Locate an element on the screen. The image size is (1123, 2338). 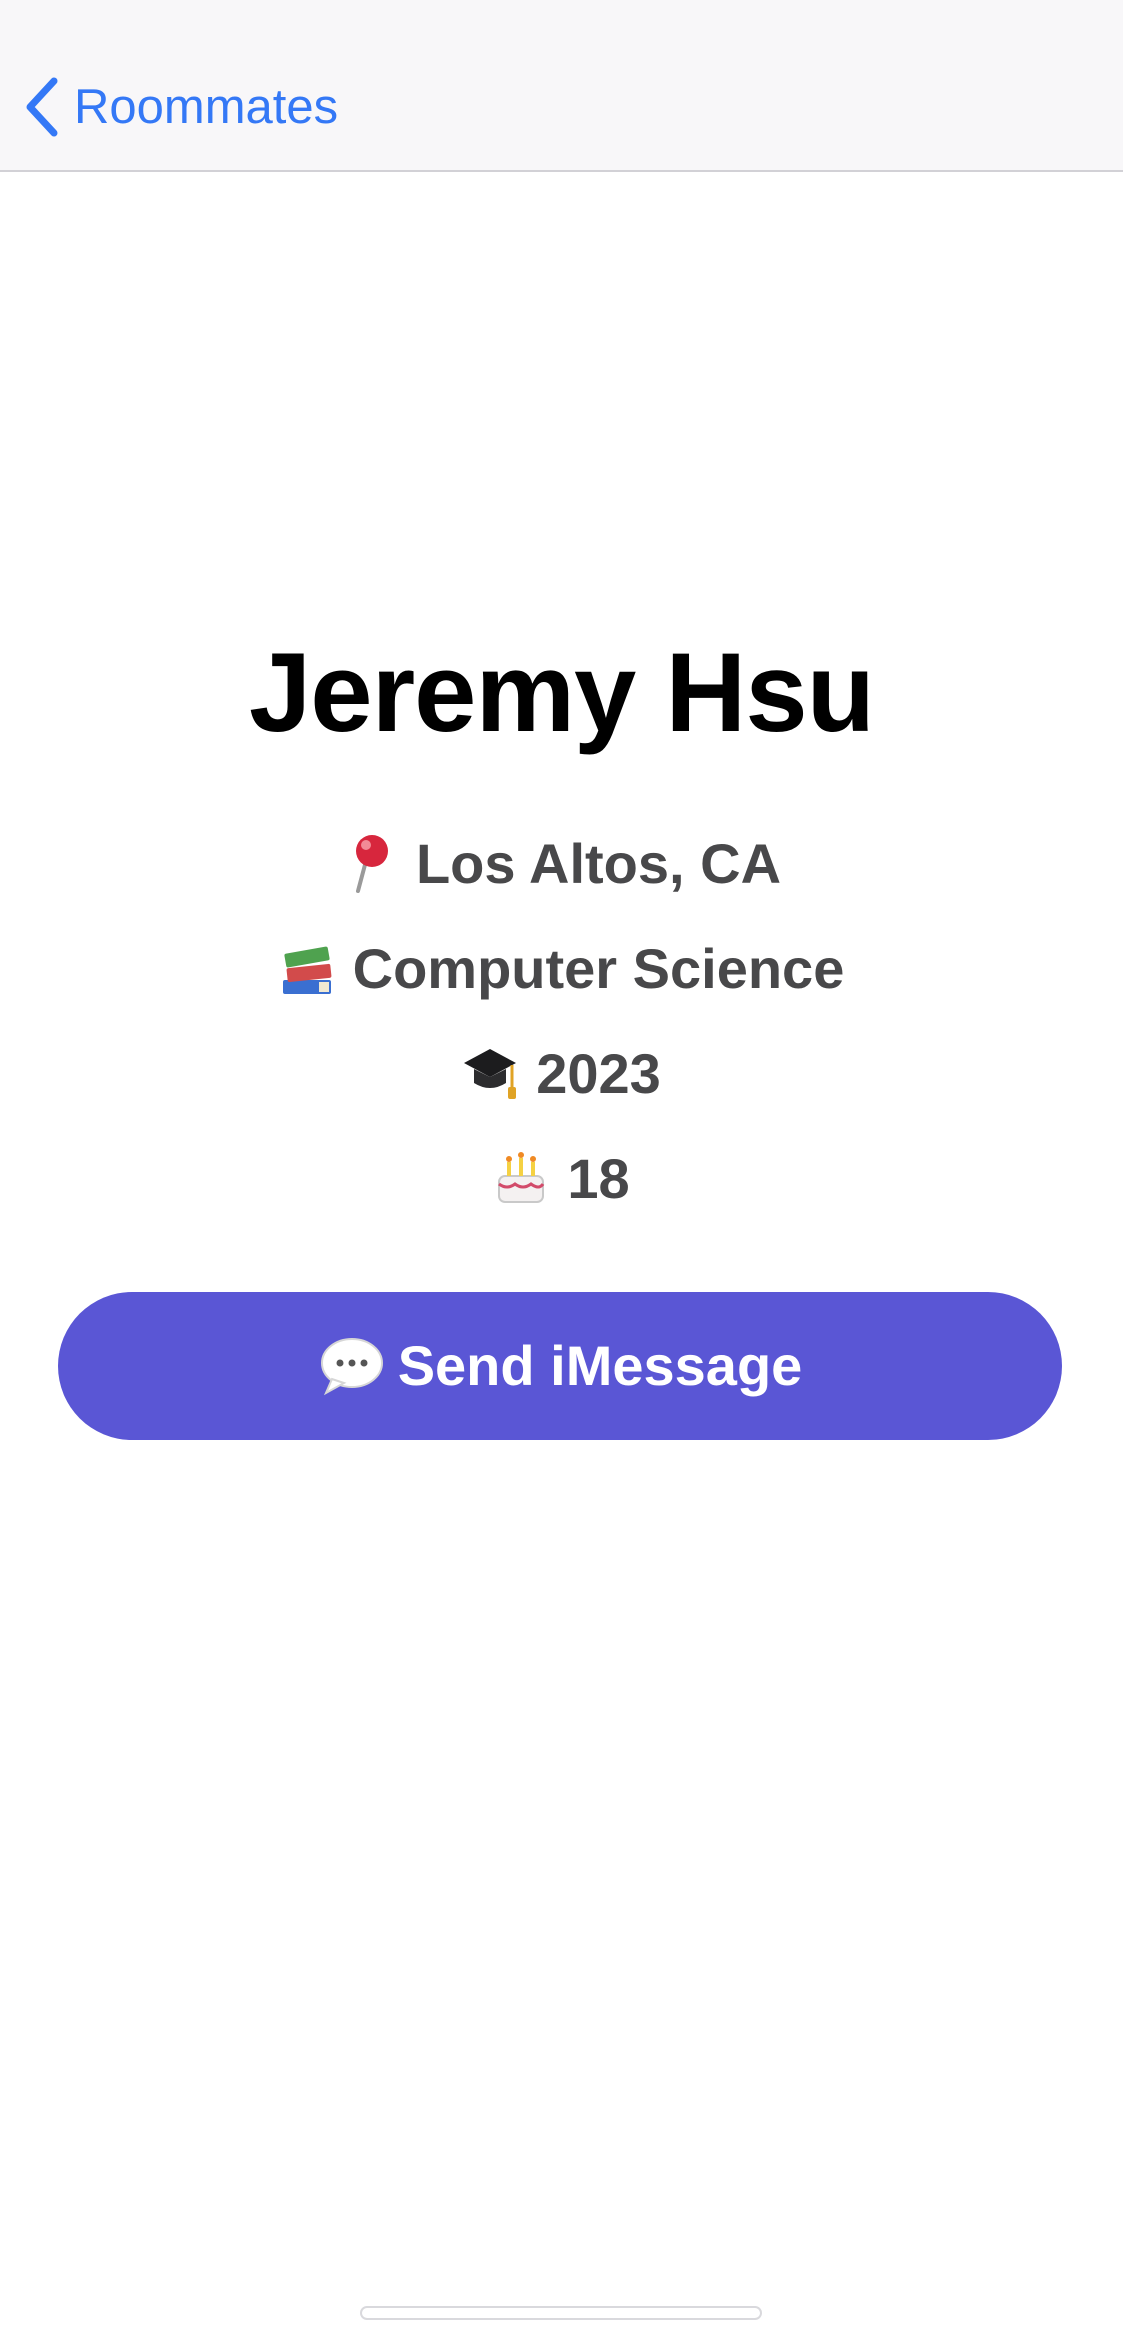
books-icon is located at coordinates (307, 970).